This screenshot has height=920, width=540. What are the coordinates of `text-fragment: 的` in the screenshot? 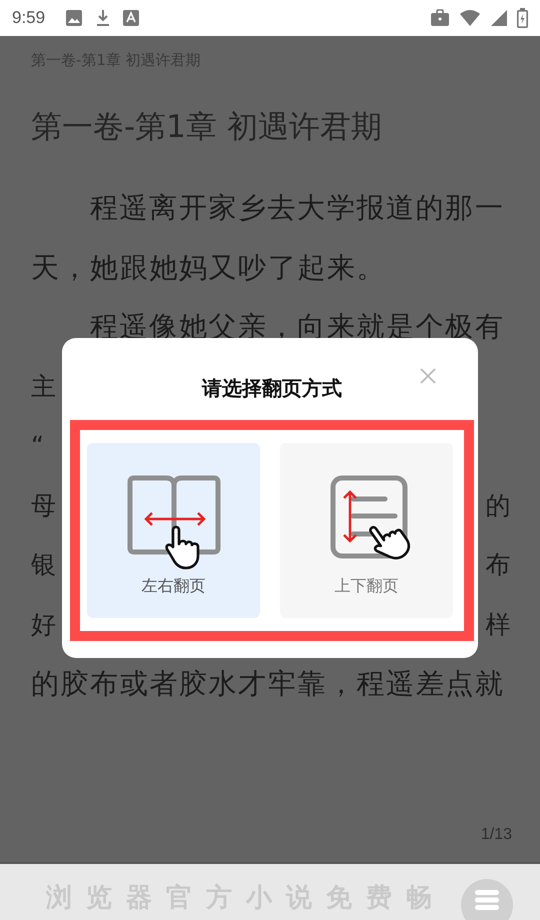 It's located at (498, 506).